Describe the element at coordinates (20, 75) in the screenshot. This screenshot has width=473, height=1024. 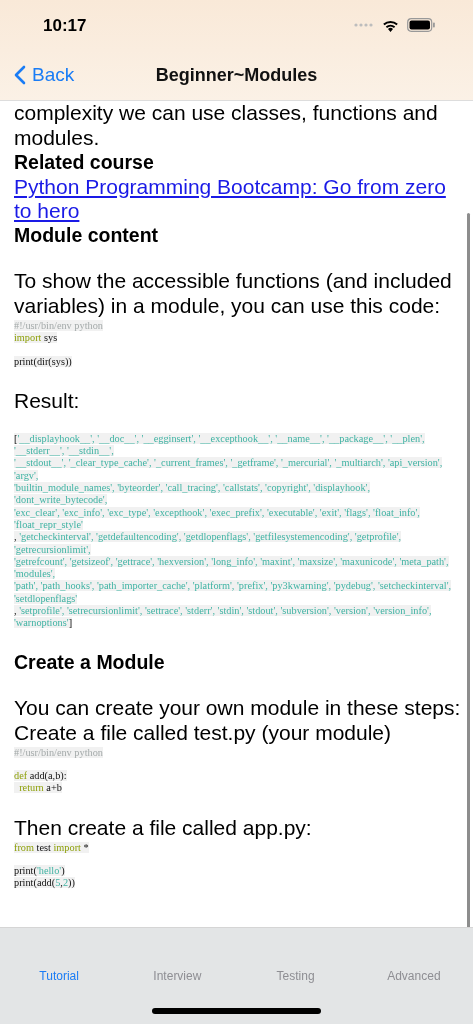
I see `chevron-left-icon` at that location.